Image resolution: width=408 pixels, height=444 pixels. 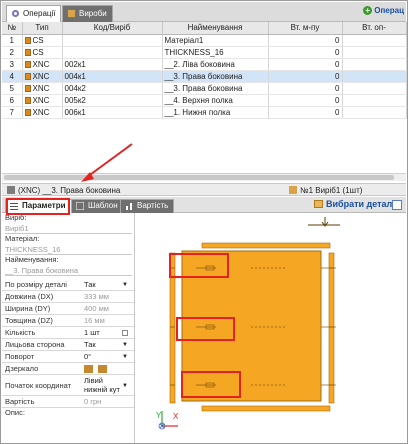 What do you see at coordinates (397, 205) in the screenshot?
I see `edit-icon` at bounding box center [397, 205].